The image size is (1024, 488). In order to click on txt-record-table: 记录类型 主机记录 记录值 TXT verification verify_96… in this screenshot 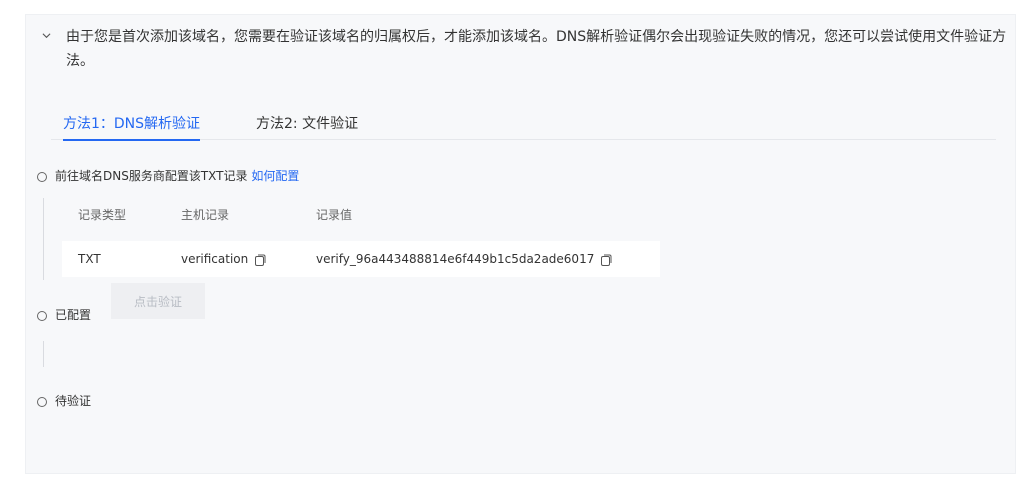, I will do `click(361, 238)`.